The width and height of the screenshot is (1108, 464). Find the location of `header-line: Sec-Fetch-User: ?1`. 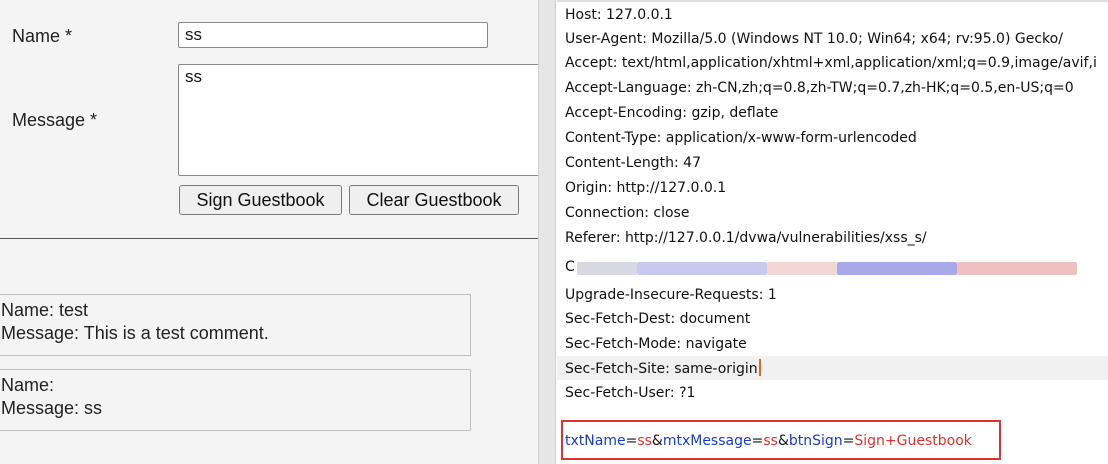

header-line: Sec-Fetch-User: ?1 is located at coordinates (630, 393).